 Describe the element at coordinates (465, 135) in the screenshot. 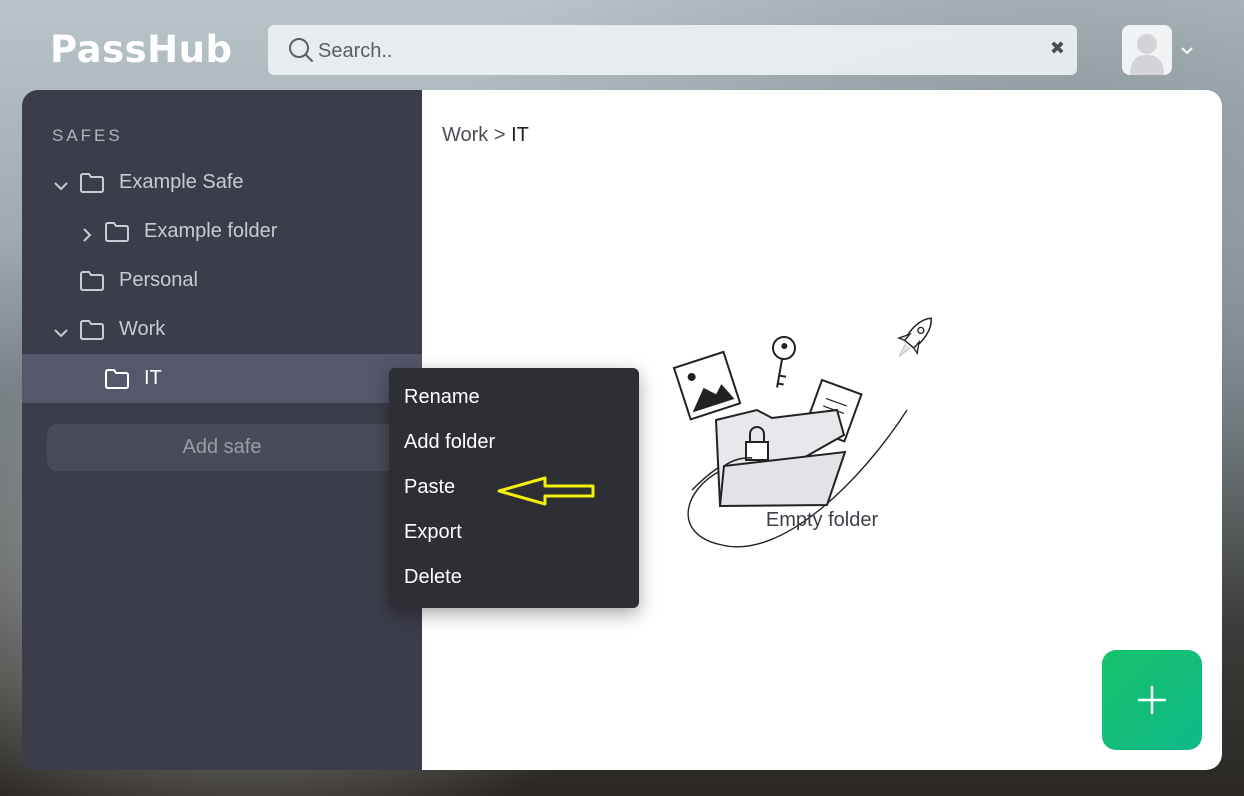

I see `breadcrumb-parent: Work` at that location.